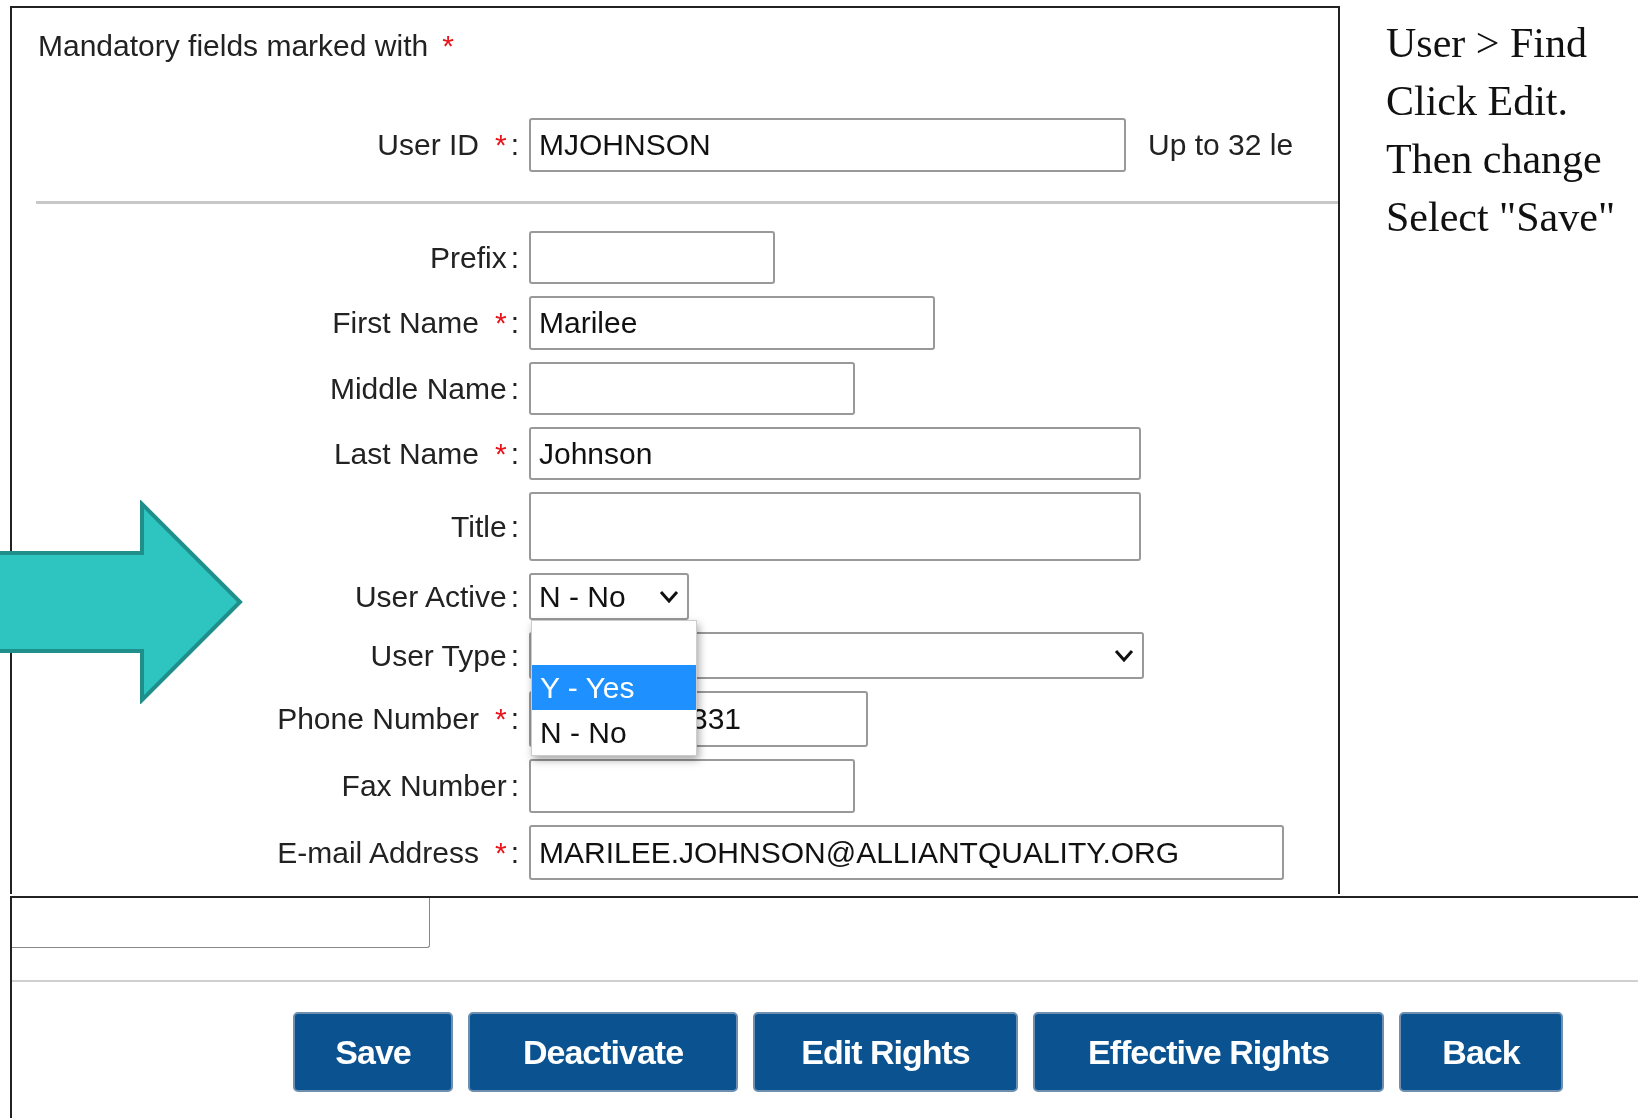 This screenshot has height=1120, width=1638. Describe the element at coordinates (1501, 217) in the screenshot. I see `instruction-line: Select "Save"` at that location.